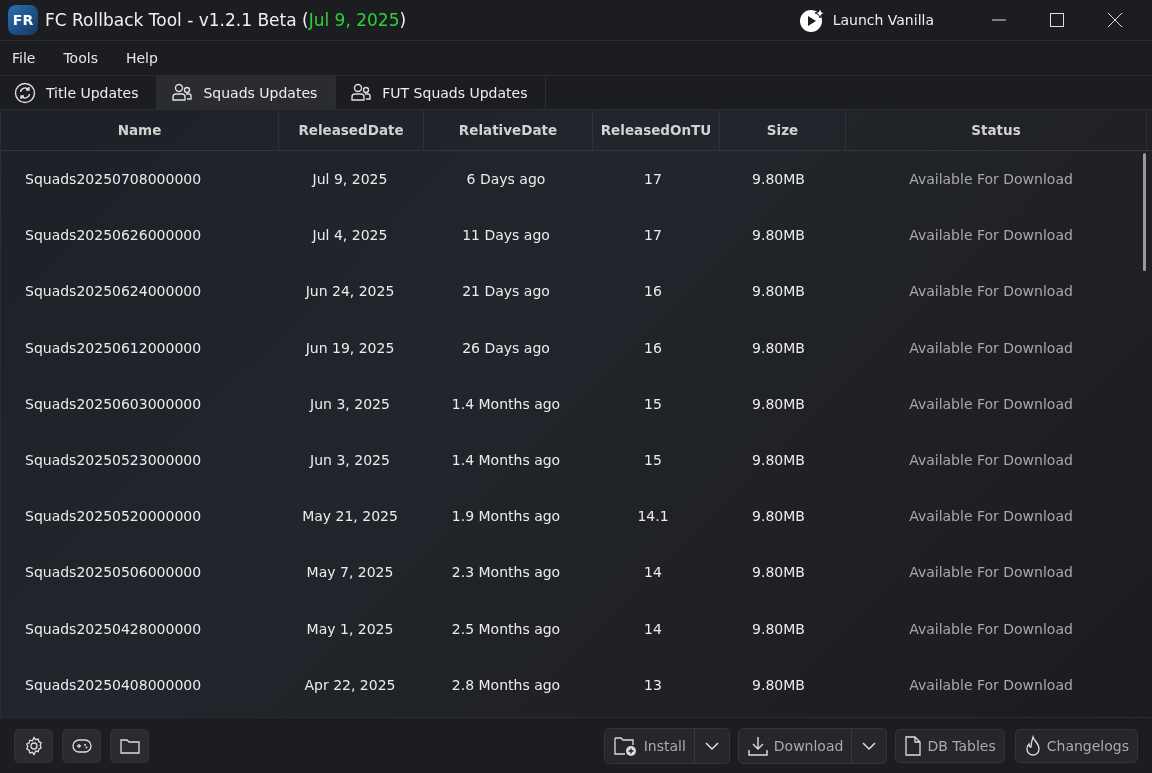 This screenshot has width=1152, height=773. I want to click on table-cell: 1.9 Months ago, so click(506, 516).